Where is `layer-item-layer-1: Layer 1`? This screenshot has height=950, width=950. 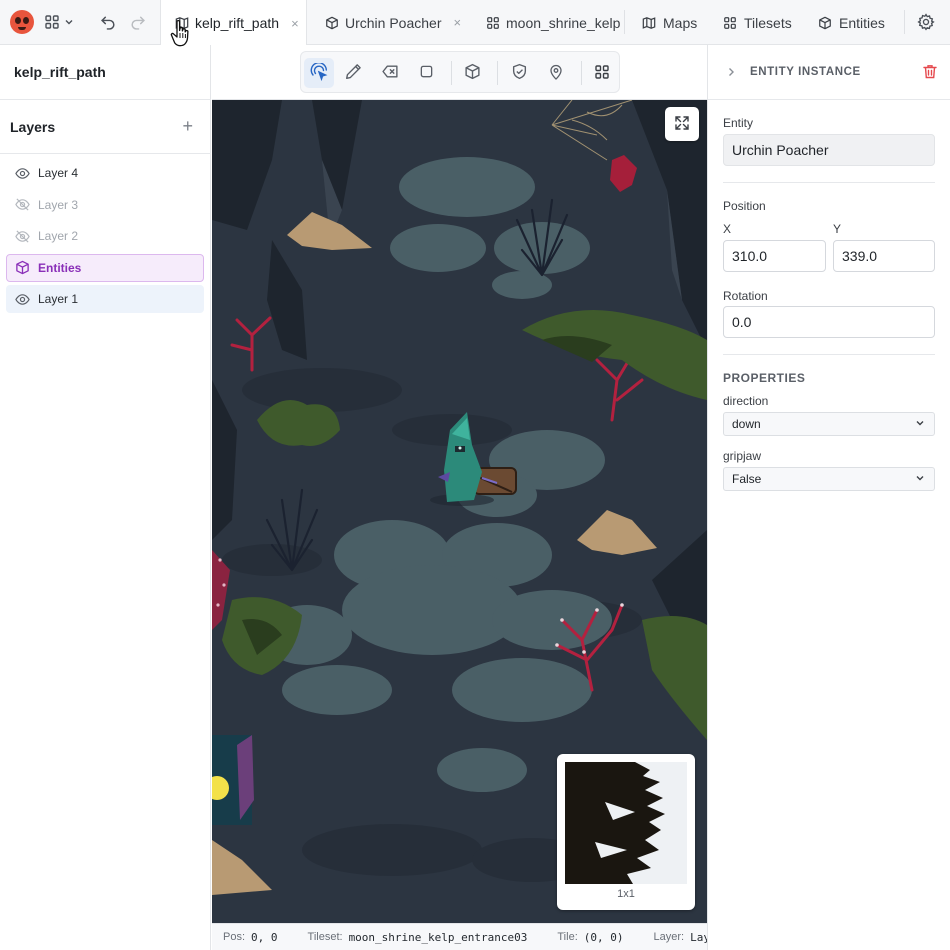 layer-item-layer-1: Layer 1 is located at coordinates (105, 299).